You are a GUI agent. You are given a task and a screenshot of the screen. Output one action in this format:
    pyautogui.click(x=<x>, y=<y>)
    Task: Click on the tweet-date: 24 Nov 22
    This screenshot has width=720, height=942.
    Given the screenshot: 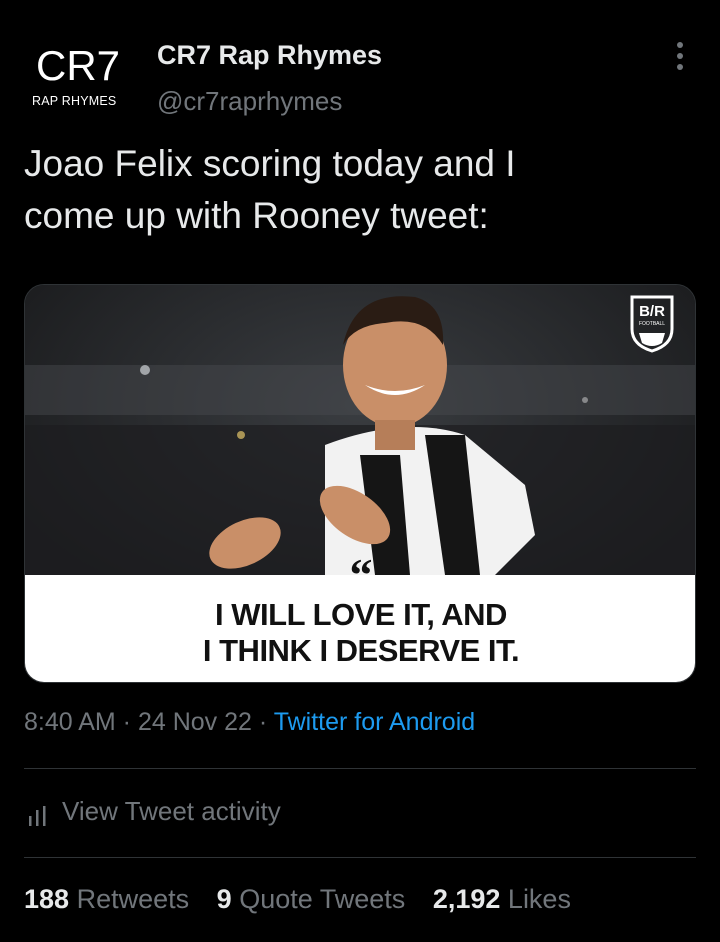 What is the action you would take?
    pyautogui.click(x=195, y=722)
    